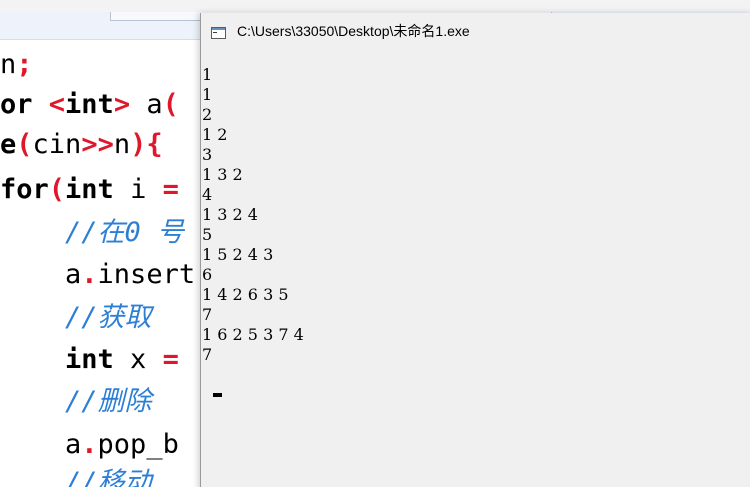 The height and width of the screenshot is (487, 750). Describe the element at coordinates (353, 31) in the screenshot. I see `console-title: C:\Users\33050\Desktop\未命名1.exe` at that location.